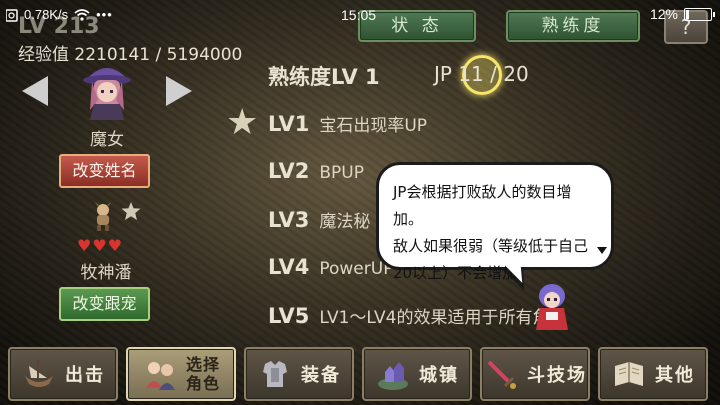  Describe the element at coordinates (417, 374) in the screenshot. I see `nav-town-button: 城镇` at that location.